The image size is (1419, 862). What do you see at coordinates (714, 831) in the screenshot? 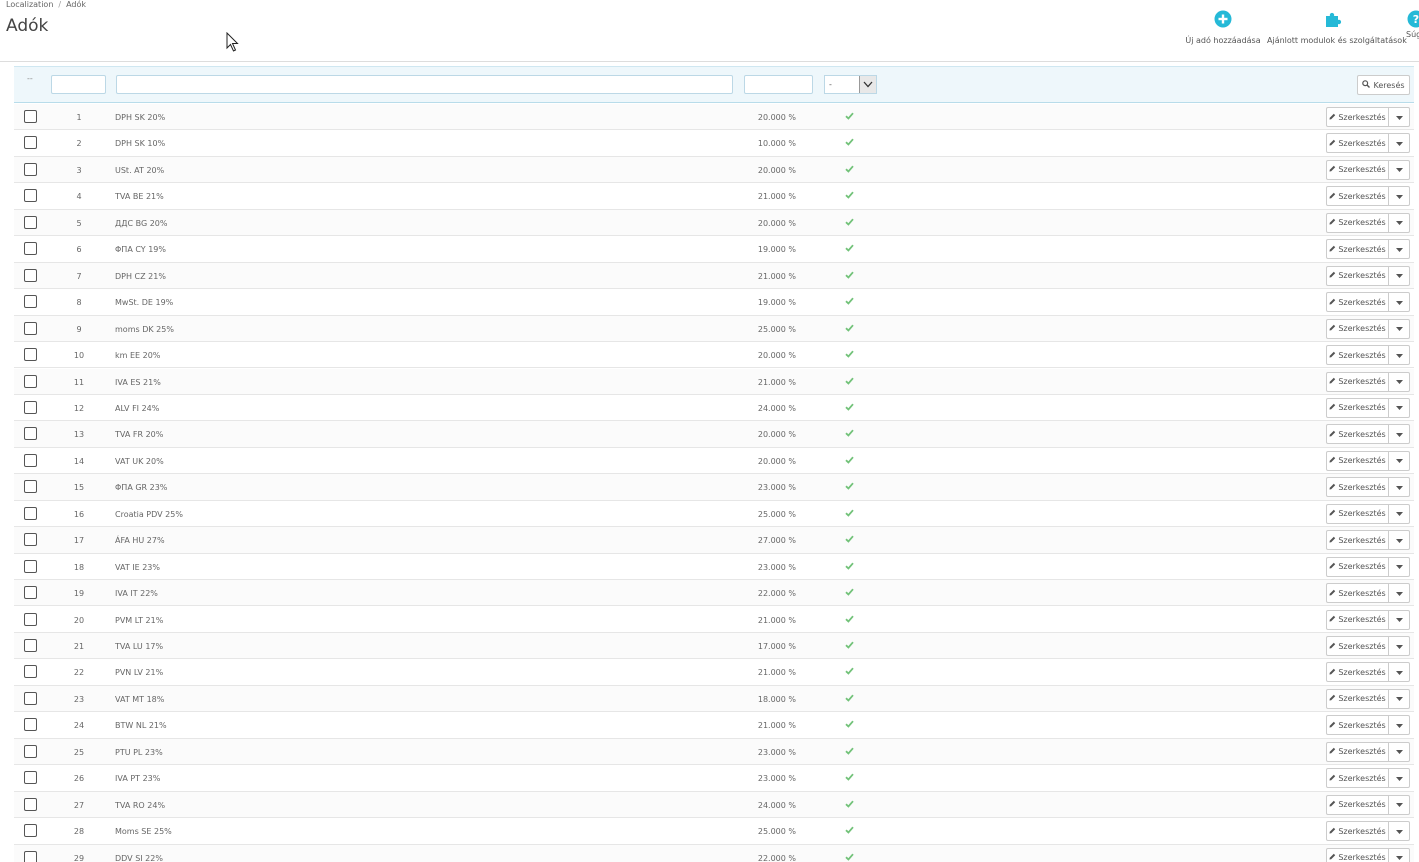
I see `table-row: 28 Moms SE 25% 25.000 % Szerkesztés` at bounding box center [714, 831].